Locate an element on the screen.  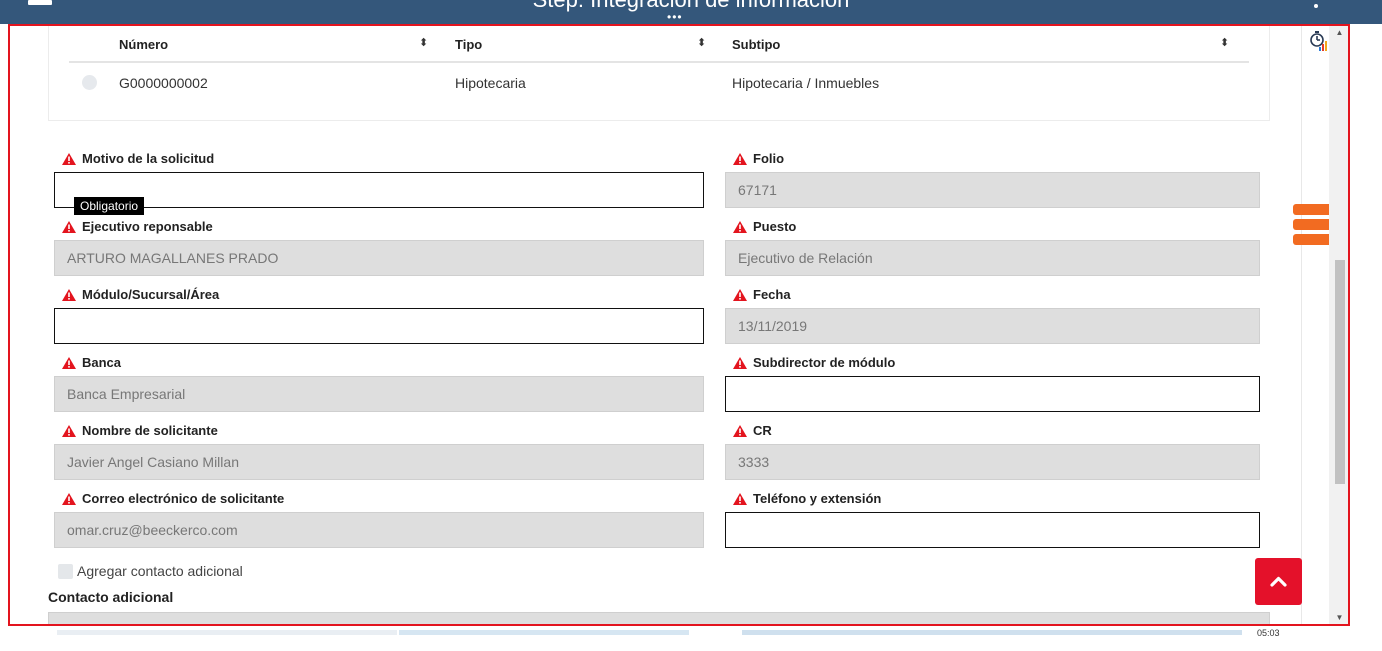
taskbar-clock: 05:03 is located at coordinates (1268, 633).